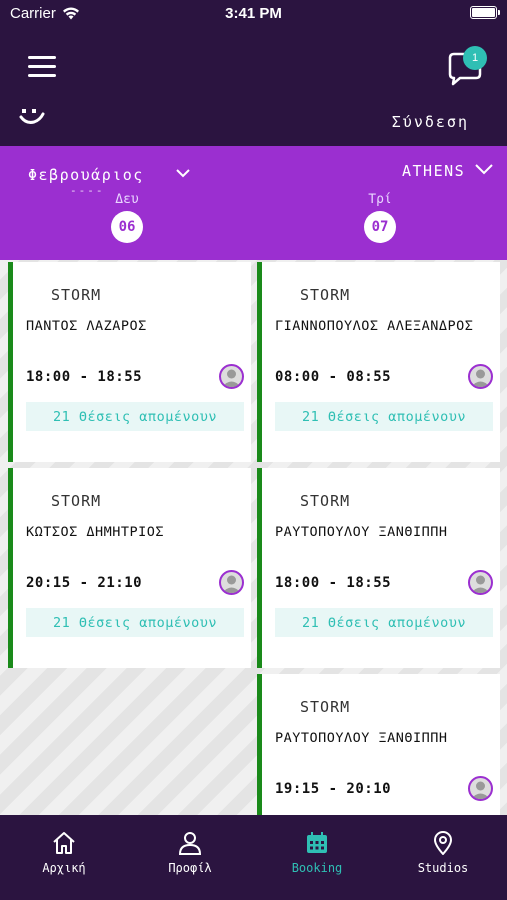 This screenshot has height=900, width=507. Describe the element at coordinates (86, 175) in the screenshot. I see `month-selector: Φεβρουάριος` at that location.